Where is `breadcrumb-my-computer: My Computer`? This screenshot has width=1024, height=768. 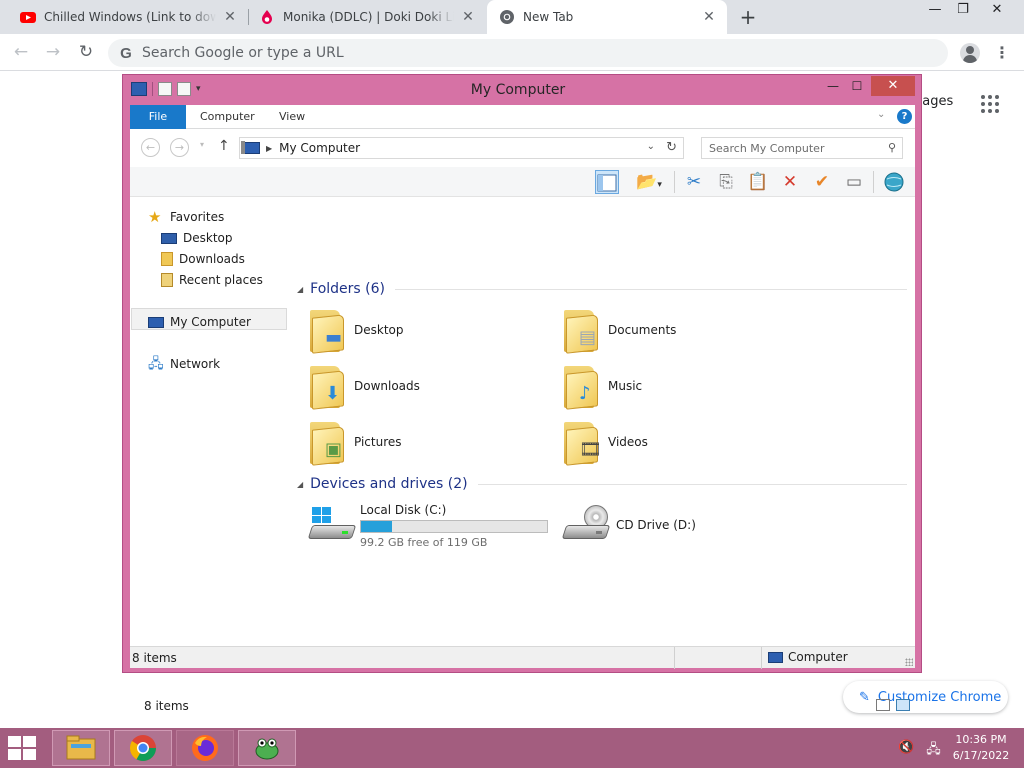
breadcrumb-my-computer: My Computer is located at coordinates (319, 148).